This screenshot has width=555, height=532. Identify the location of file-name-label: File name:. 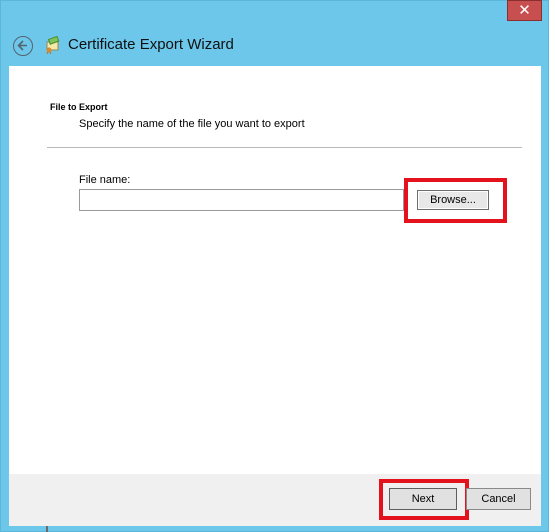
(105, 180).